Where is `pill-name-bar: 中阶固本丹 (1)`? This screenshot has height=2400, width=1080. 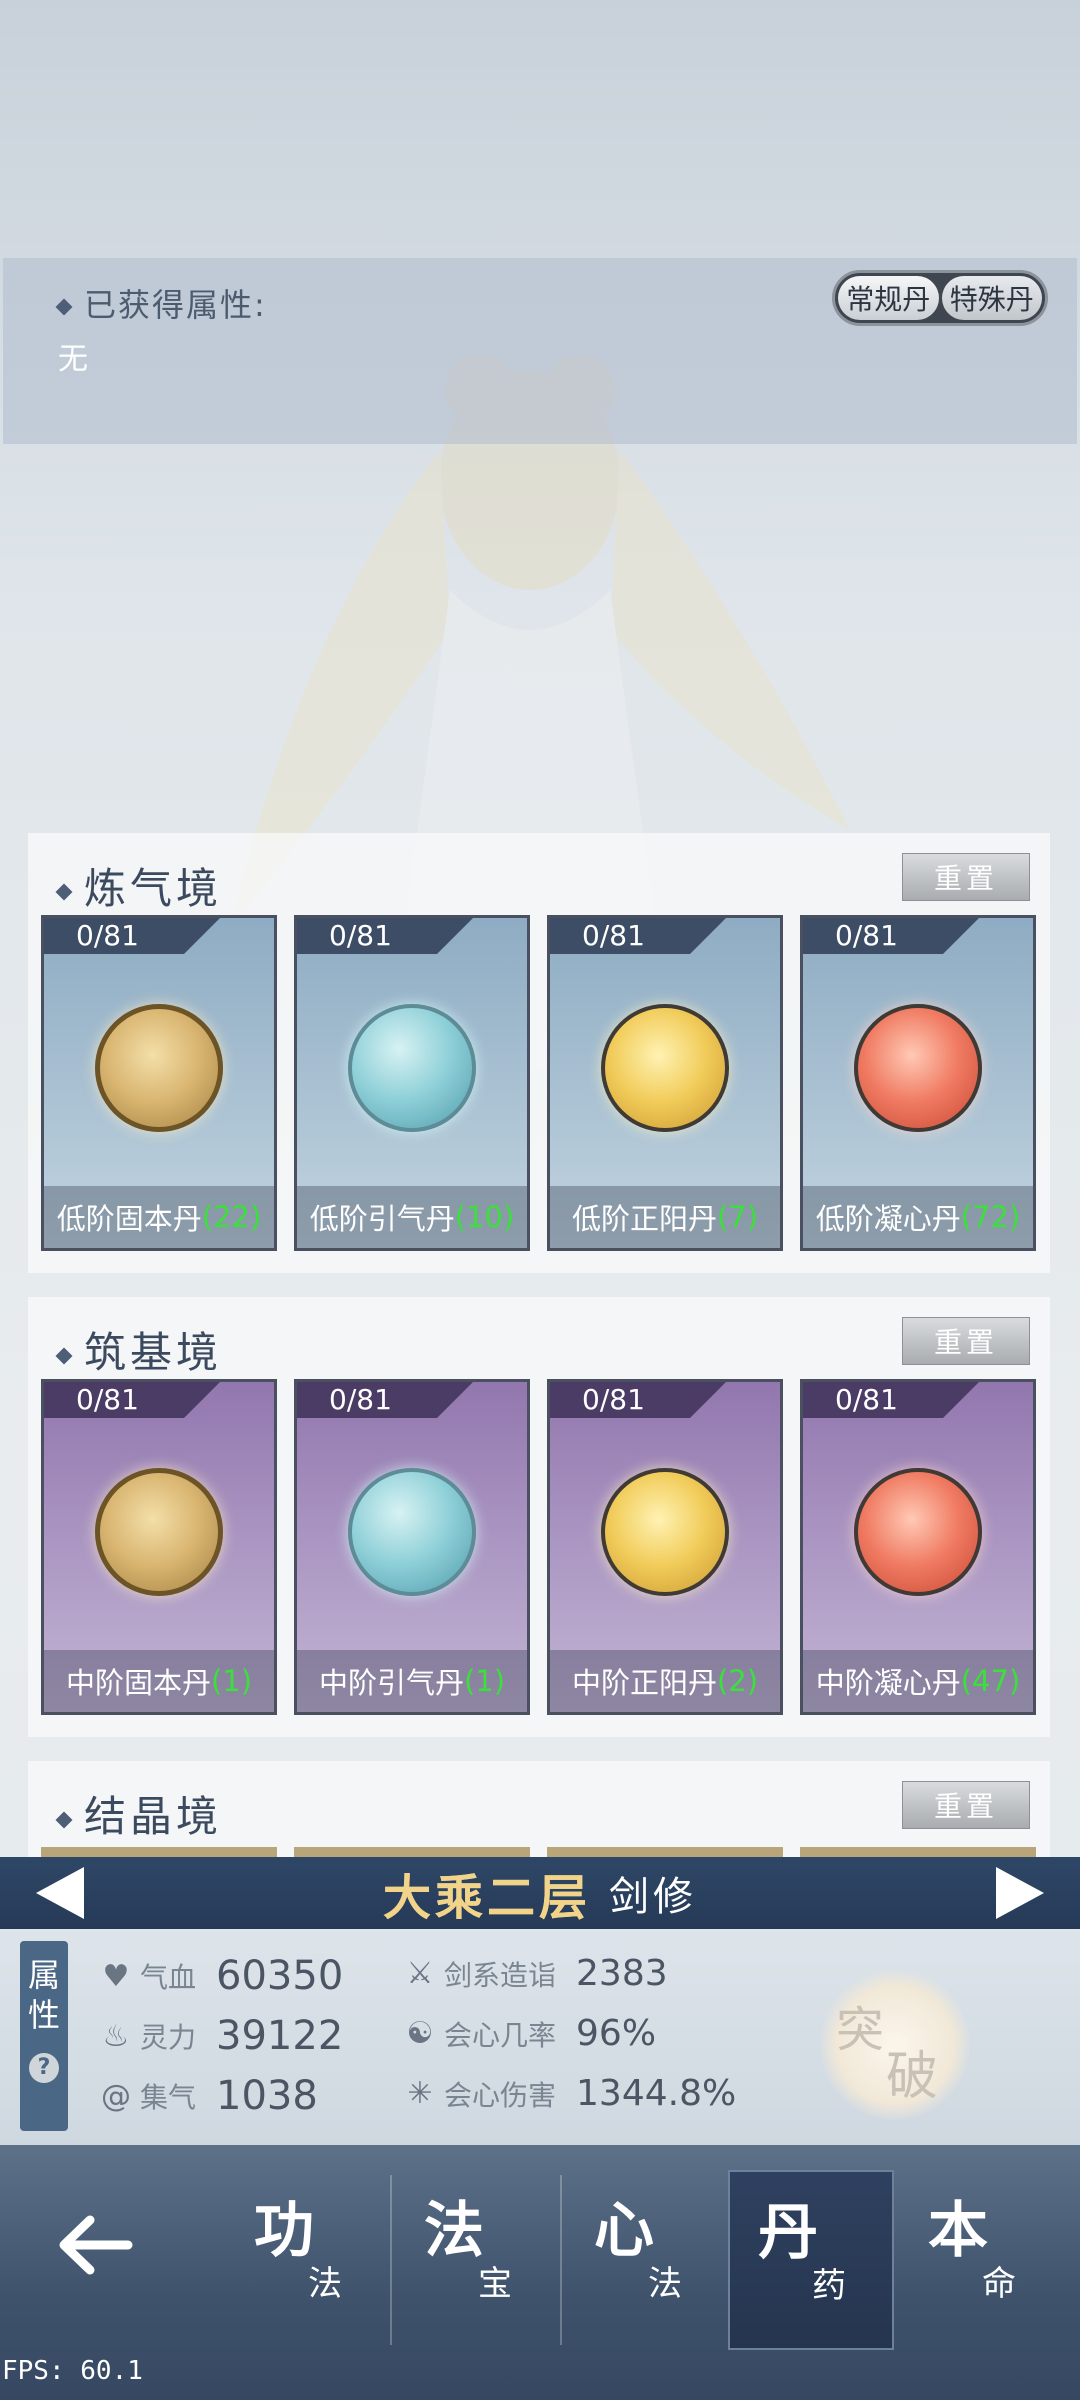
pill-name-bar: 中阶固本丹 (1) is located at coordinates (159, 1681).